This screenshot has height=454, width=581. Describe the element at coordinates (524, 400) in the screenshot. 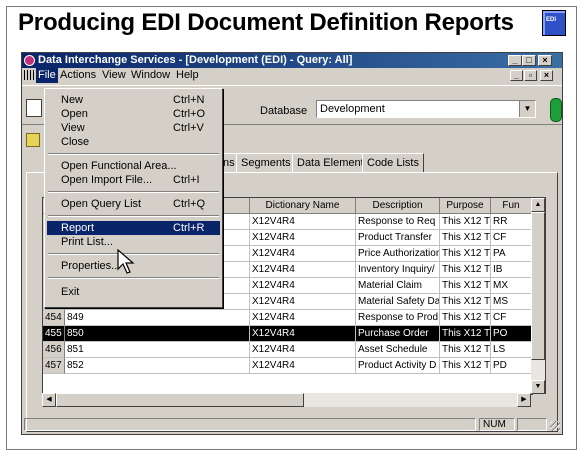

I see `scroll-right-arrow-icon: ▶` at that location.